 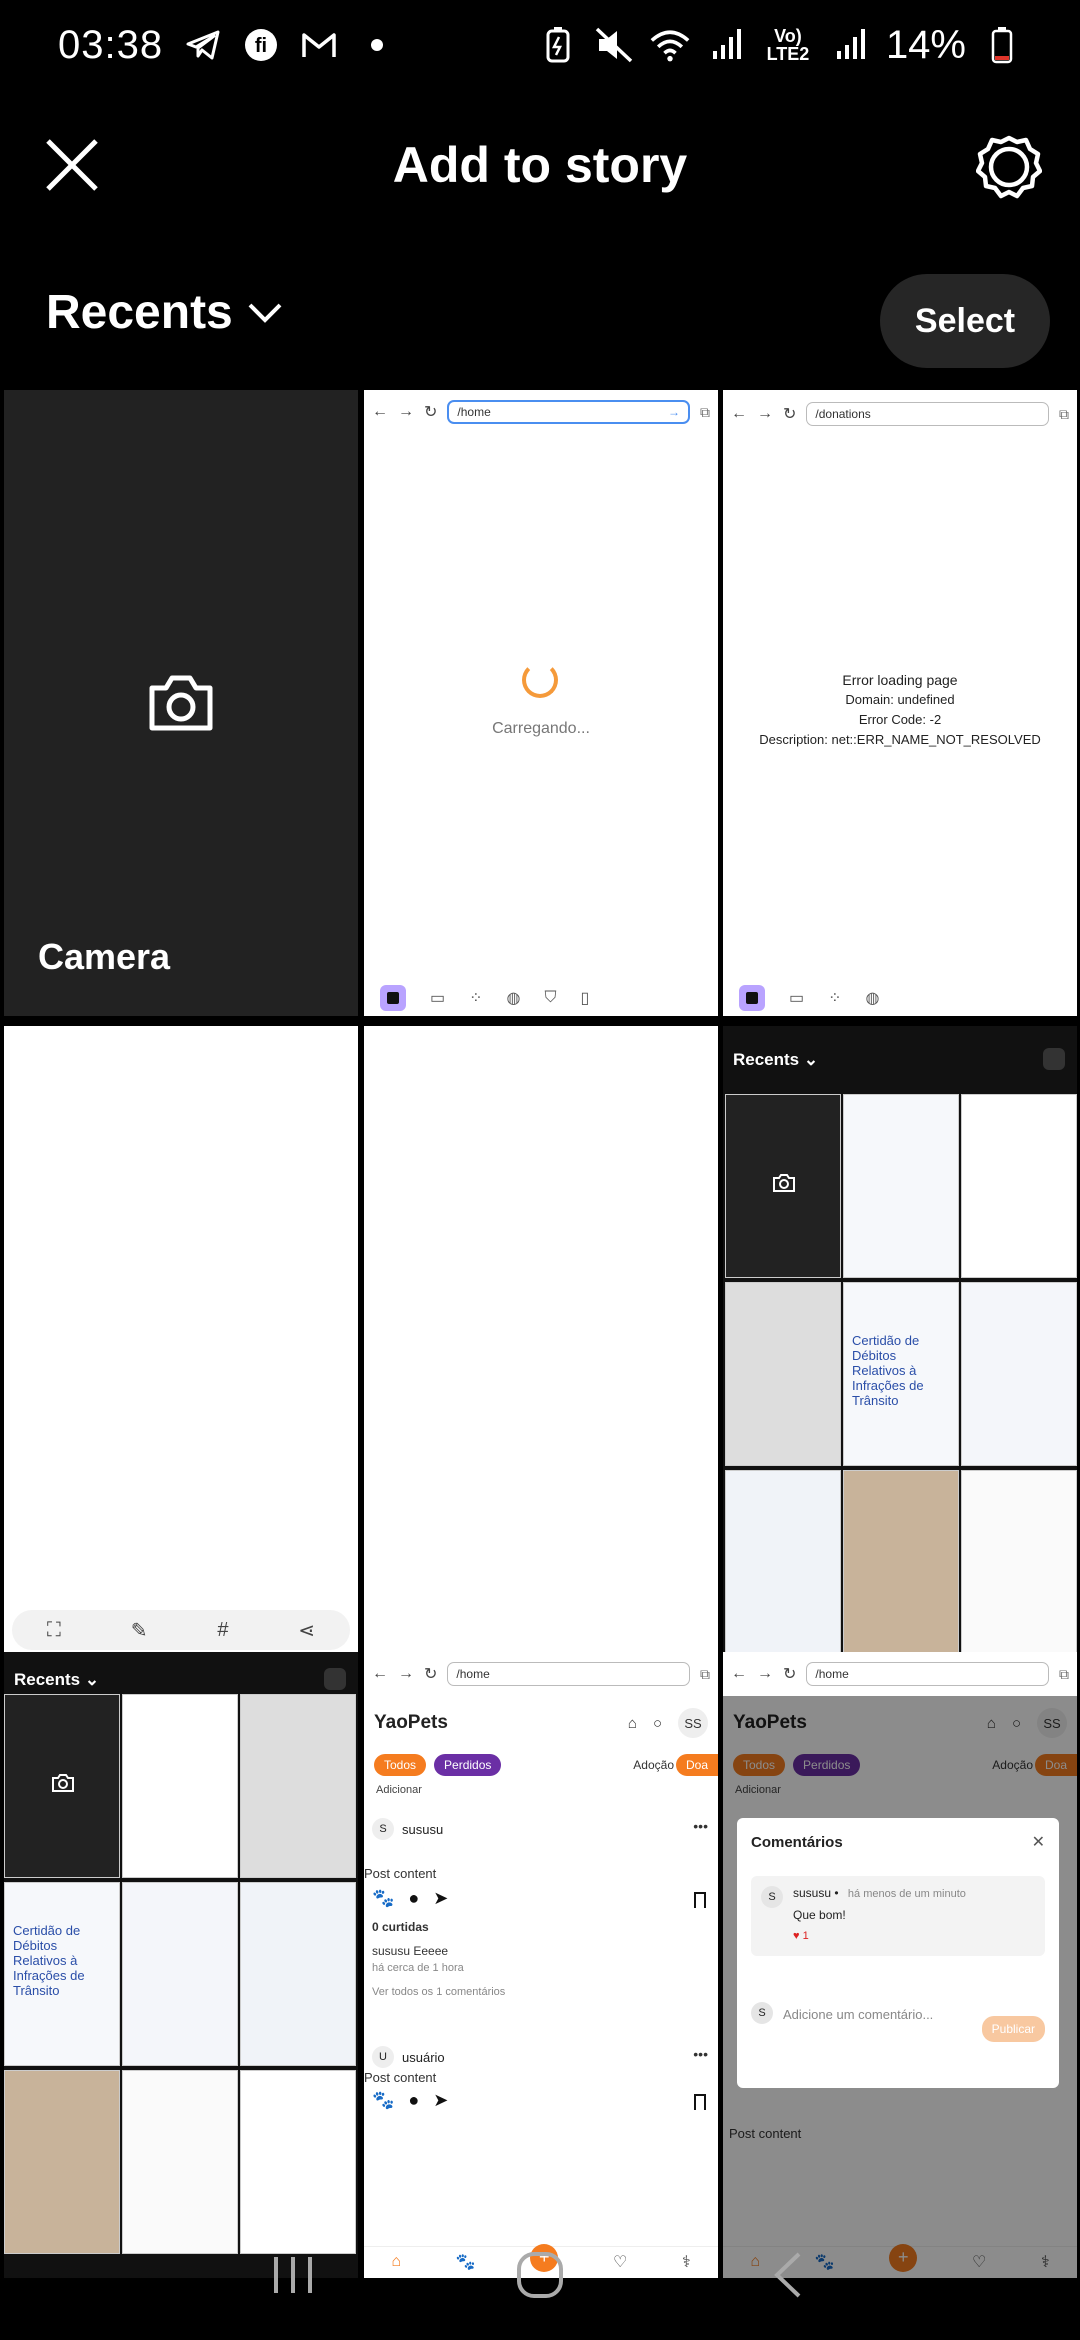 What do you see at coordinates (181, 1339) in the screenshot?
I see `media-thumbnail-blank: ⛶ ✎ # ⋖` at bounding box center [181, 1339].